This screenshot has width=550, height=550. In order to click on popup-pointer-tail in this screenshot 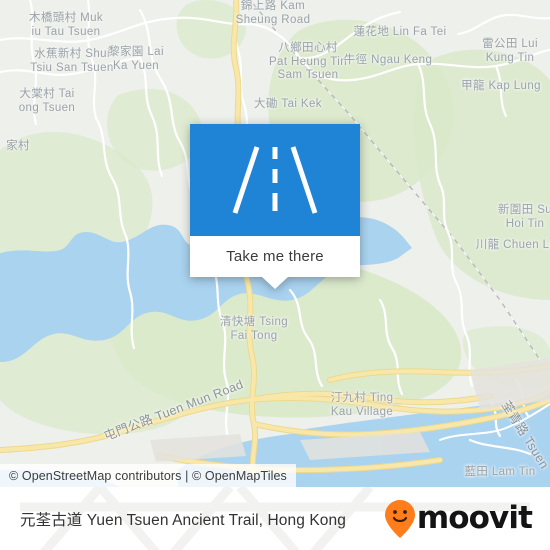, I will do `click(275, 283)`.